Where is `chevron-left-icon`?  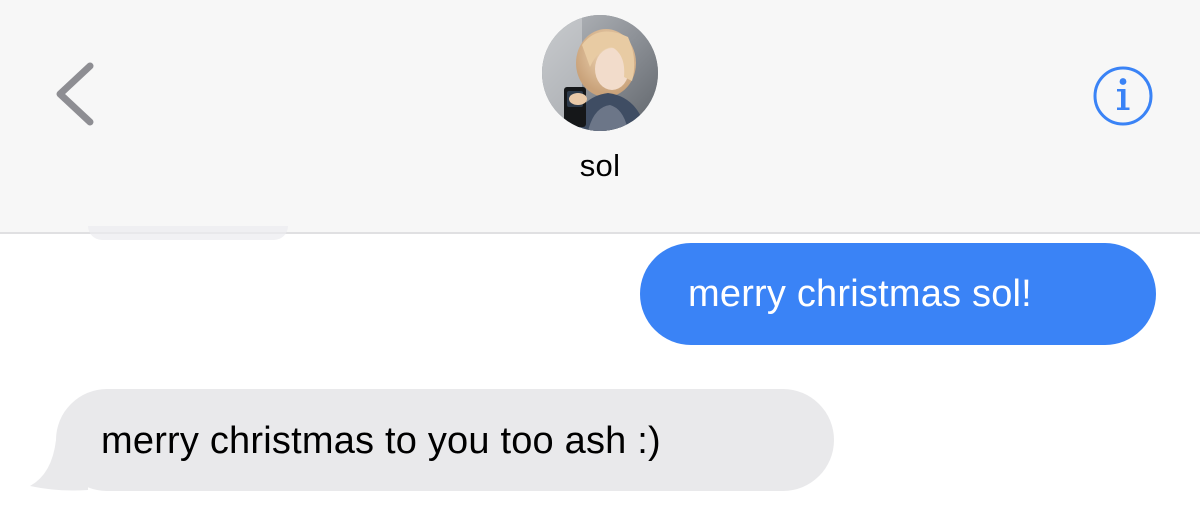 chevron-left-icon is located at coordinates (75, 94).